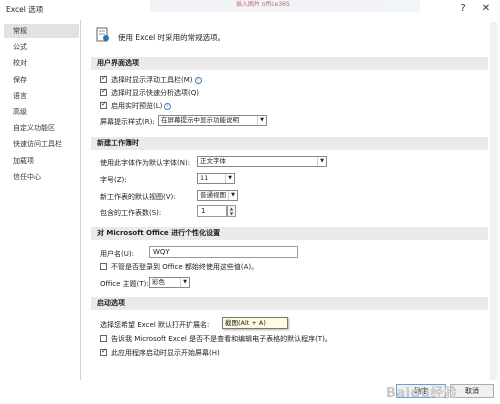 This screenshot has height=404, width=500. What do you see at coordinates (493, 201) in the screenshot?
I see `scrollbar` at bounding box center [493, 201].